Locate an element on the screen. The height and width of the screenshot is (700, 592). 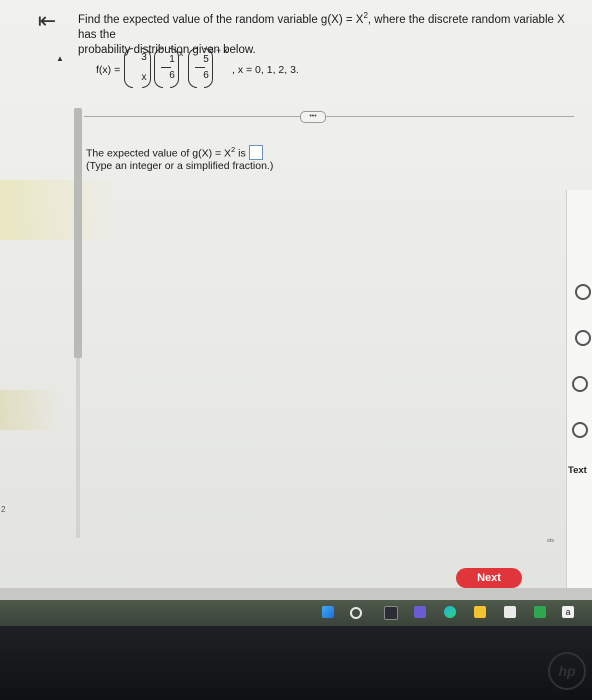
scroll-up-icon: ▲ is located at coordinates (60, 58).